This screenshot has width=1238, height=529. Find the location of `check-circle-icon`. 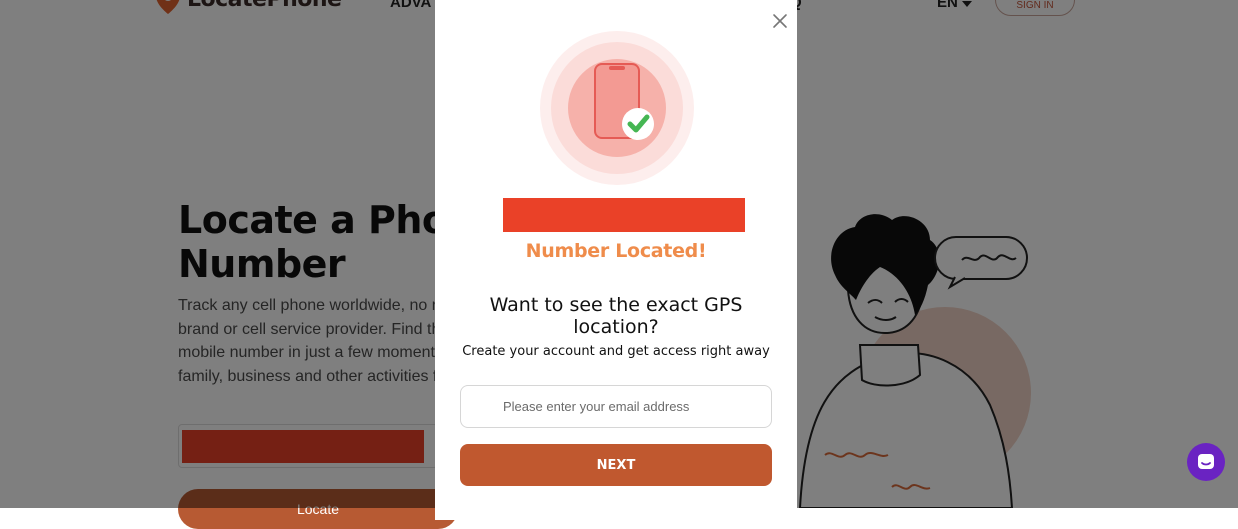

check-circle-icon is located at coordinates (638, 124).